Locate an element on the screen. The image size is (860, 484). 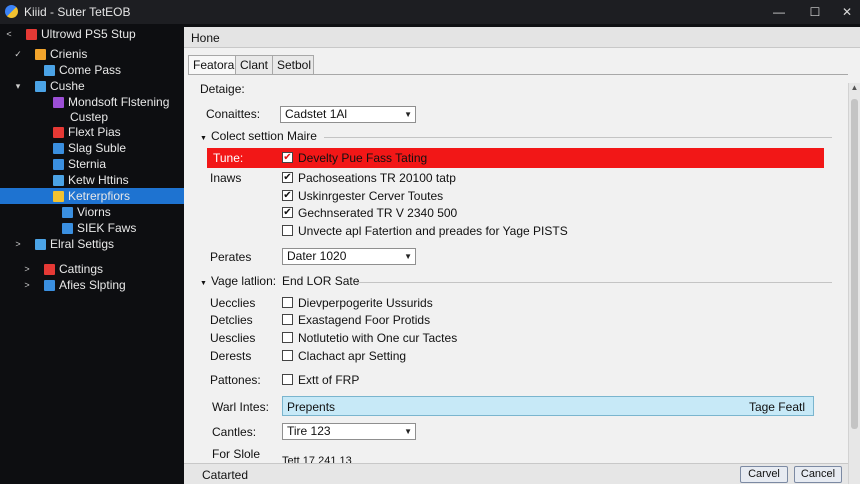
sidebar-item-label: Afies Slpting is located at coordinates (92, 285).